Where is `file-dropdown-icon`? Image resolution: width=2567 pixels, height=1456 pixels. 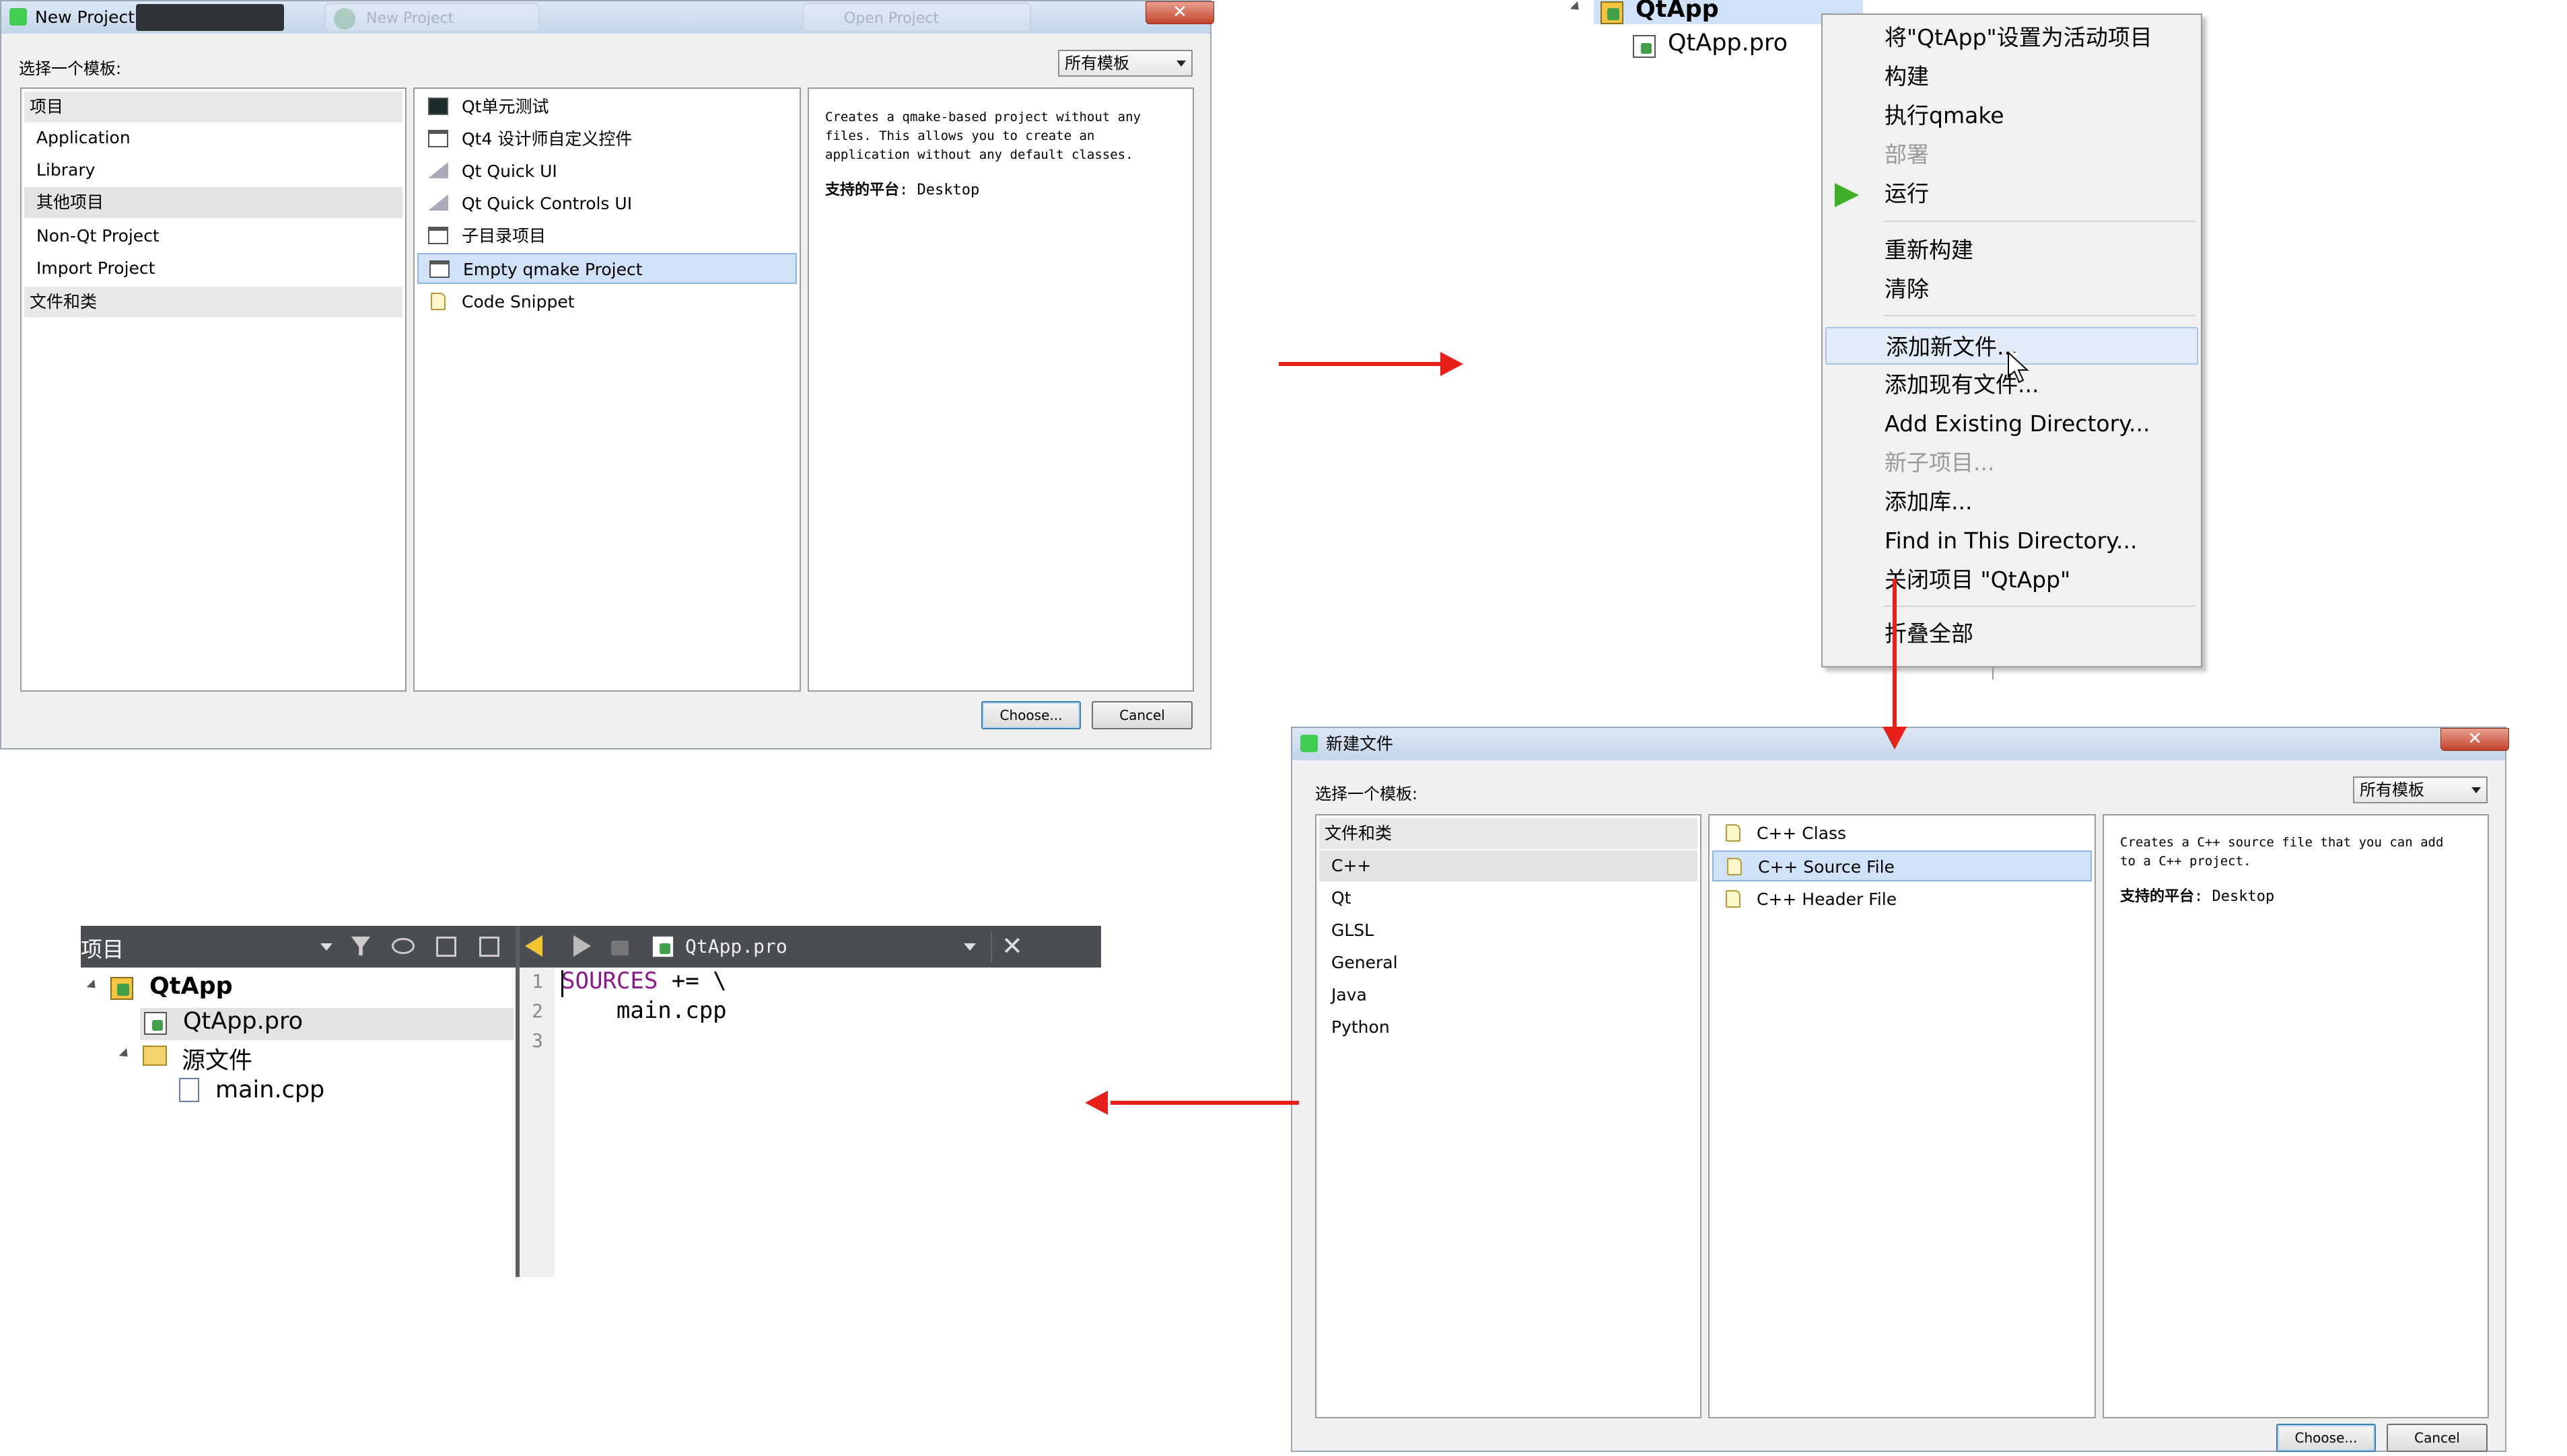 file-dropdown-icon is located at coordinates (970, 947).